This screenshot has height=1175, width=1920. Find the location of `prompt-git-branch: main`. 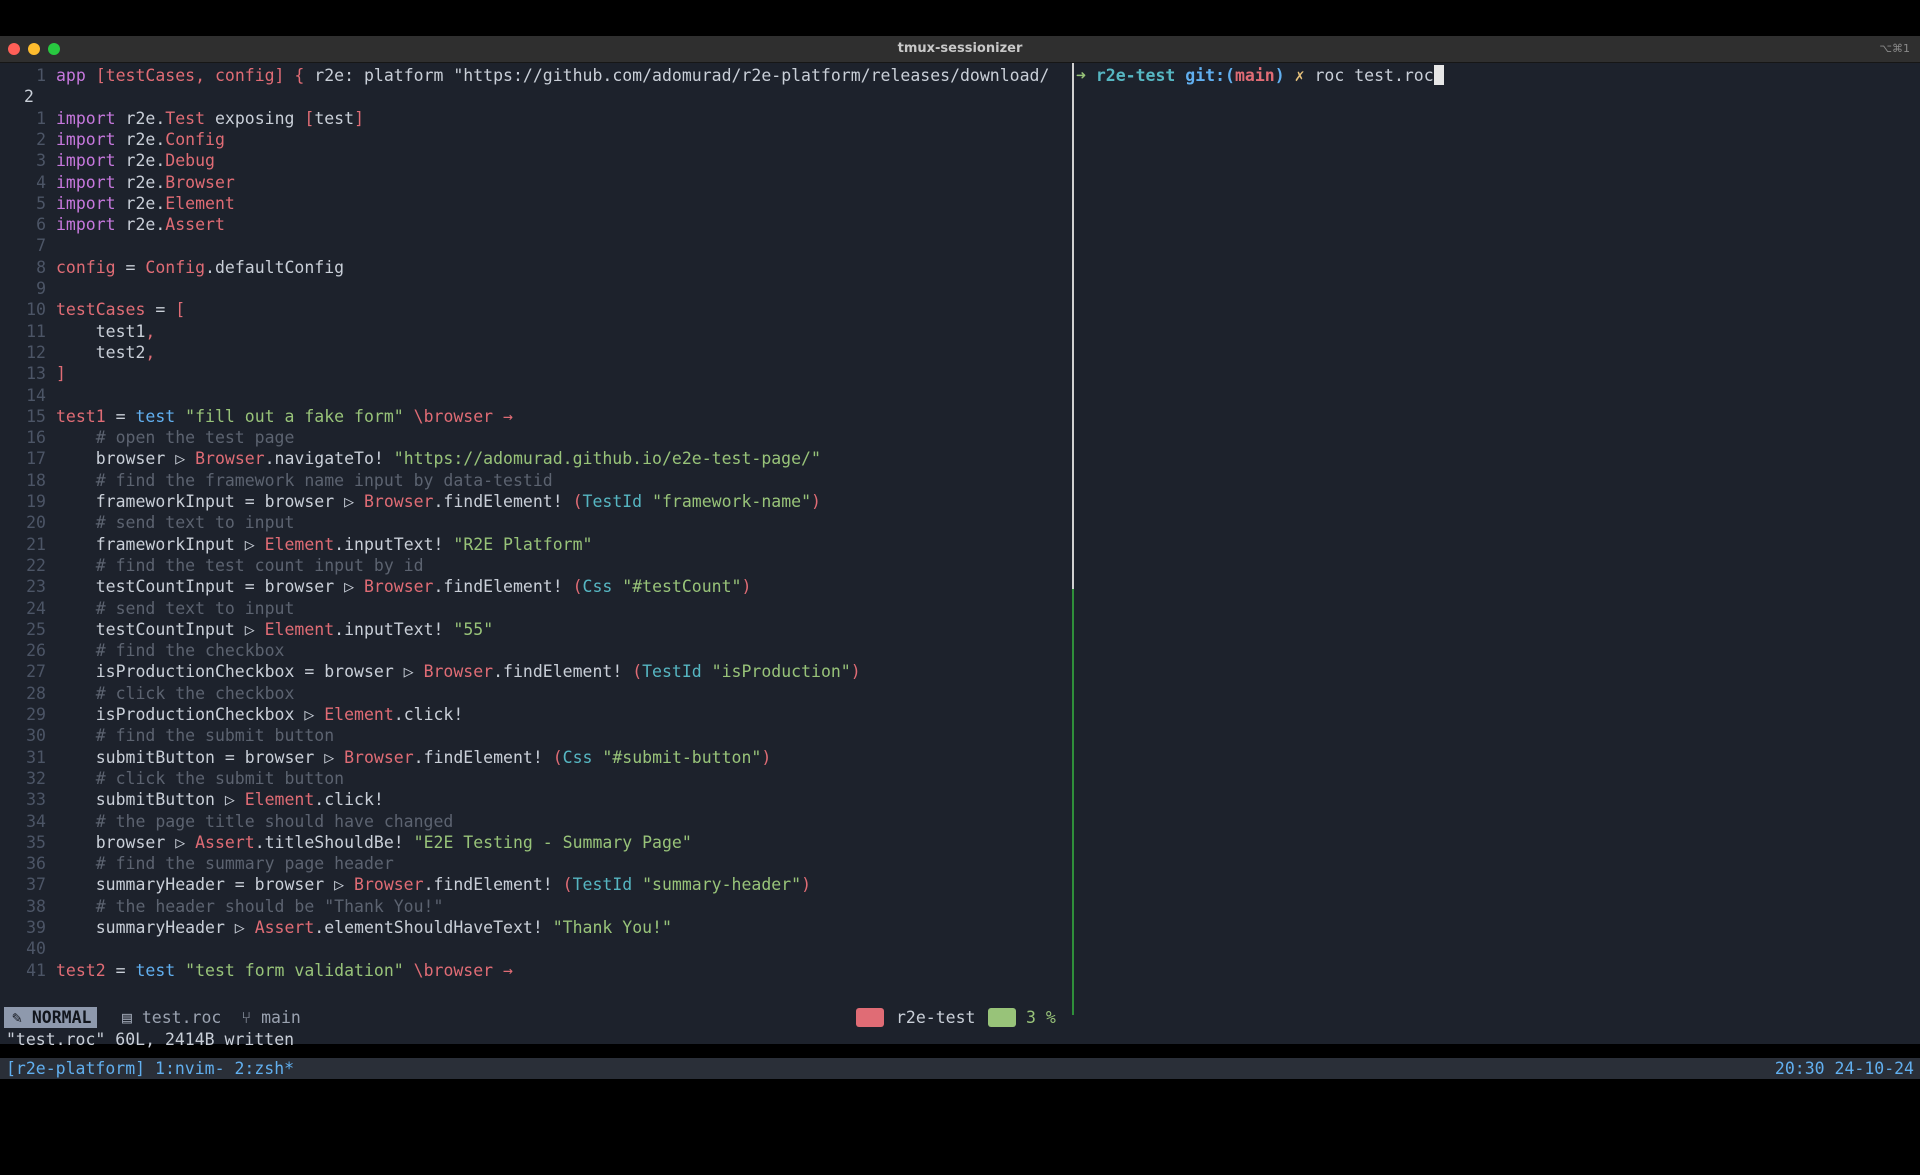

prompt-git-branch: main is located at coordinates (1254, 75).